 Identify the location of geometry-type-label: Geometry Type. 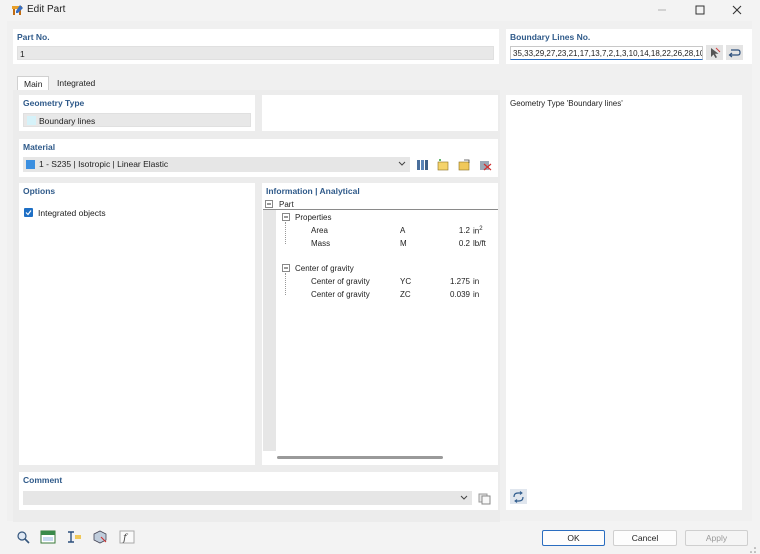
(54, 103).